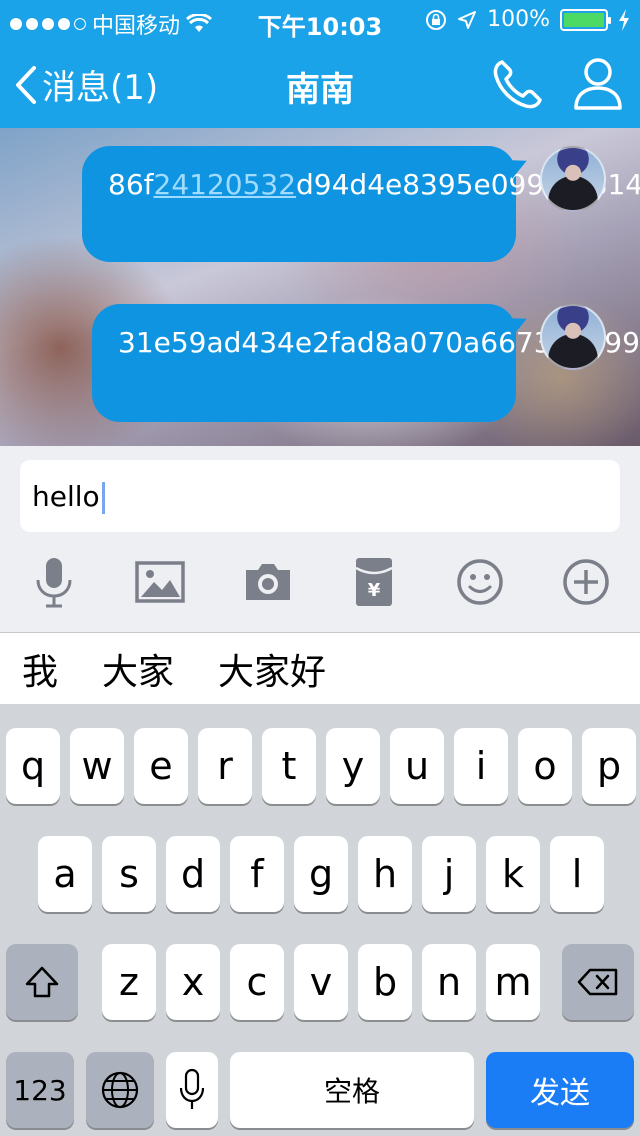 The width and height of the screenshot is (640, 1136). I want to click on phone-call-icon, so click(517, 85).